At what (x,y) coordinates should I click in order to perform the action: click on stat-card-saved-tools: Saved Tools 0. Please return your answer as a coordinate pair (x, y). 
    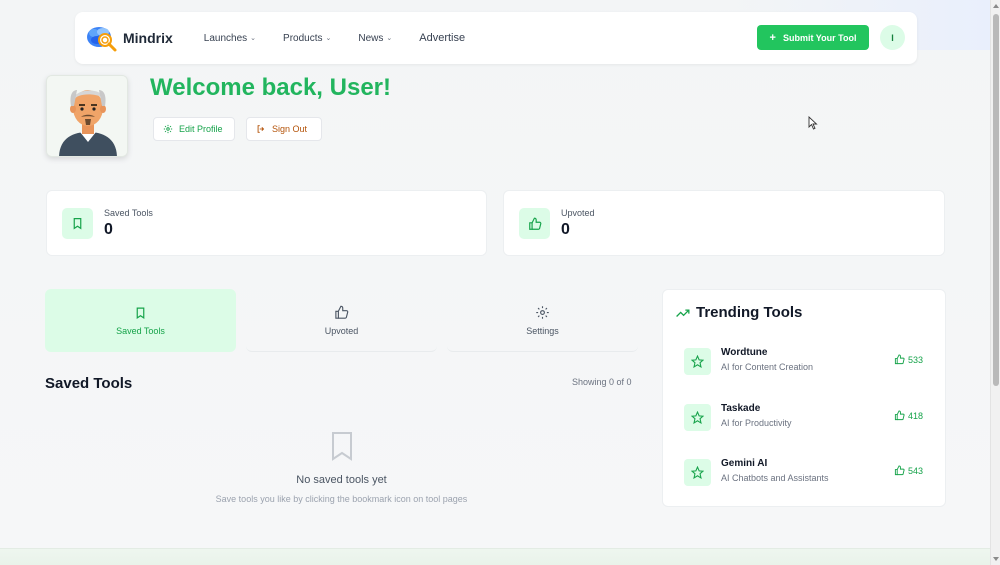
    Looking at the image, I should click on (266, 223).